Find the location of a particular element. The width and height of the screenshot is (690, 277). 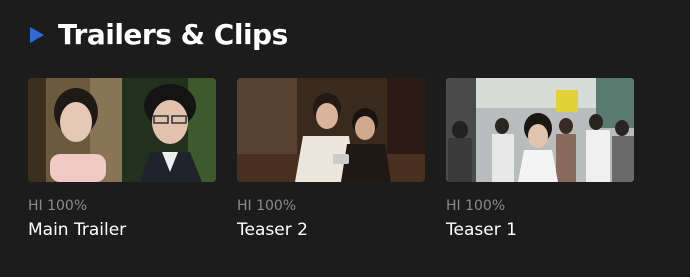

clip-title: Teaser 1 is located at coordinates (540, 230).